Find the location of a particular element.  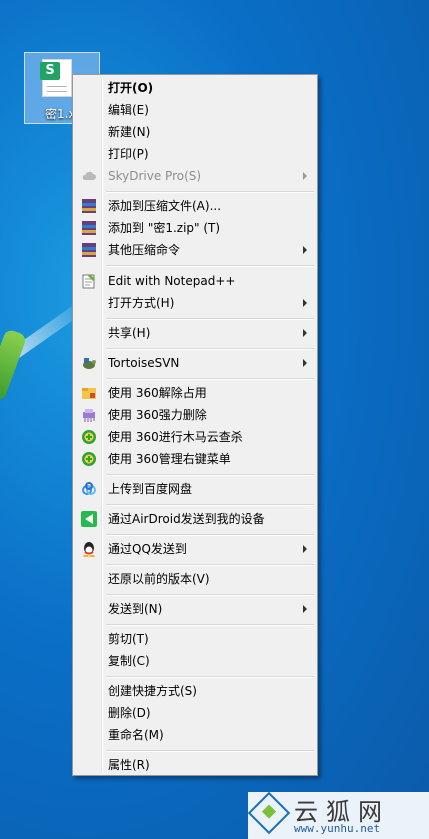

menu-item-label: 还原以前的版本(V) is located at coordinates (159, 579).